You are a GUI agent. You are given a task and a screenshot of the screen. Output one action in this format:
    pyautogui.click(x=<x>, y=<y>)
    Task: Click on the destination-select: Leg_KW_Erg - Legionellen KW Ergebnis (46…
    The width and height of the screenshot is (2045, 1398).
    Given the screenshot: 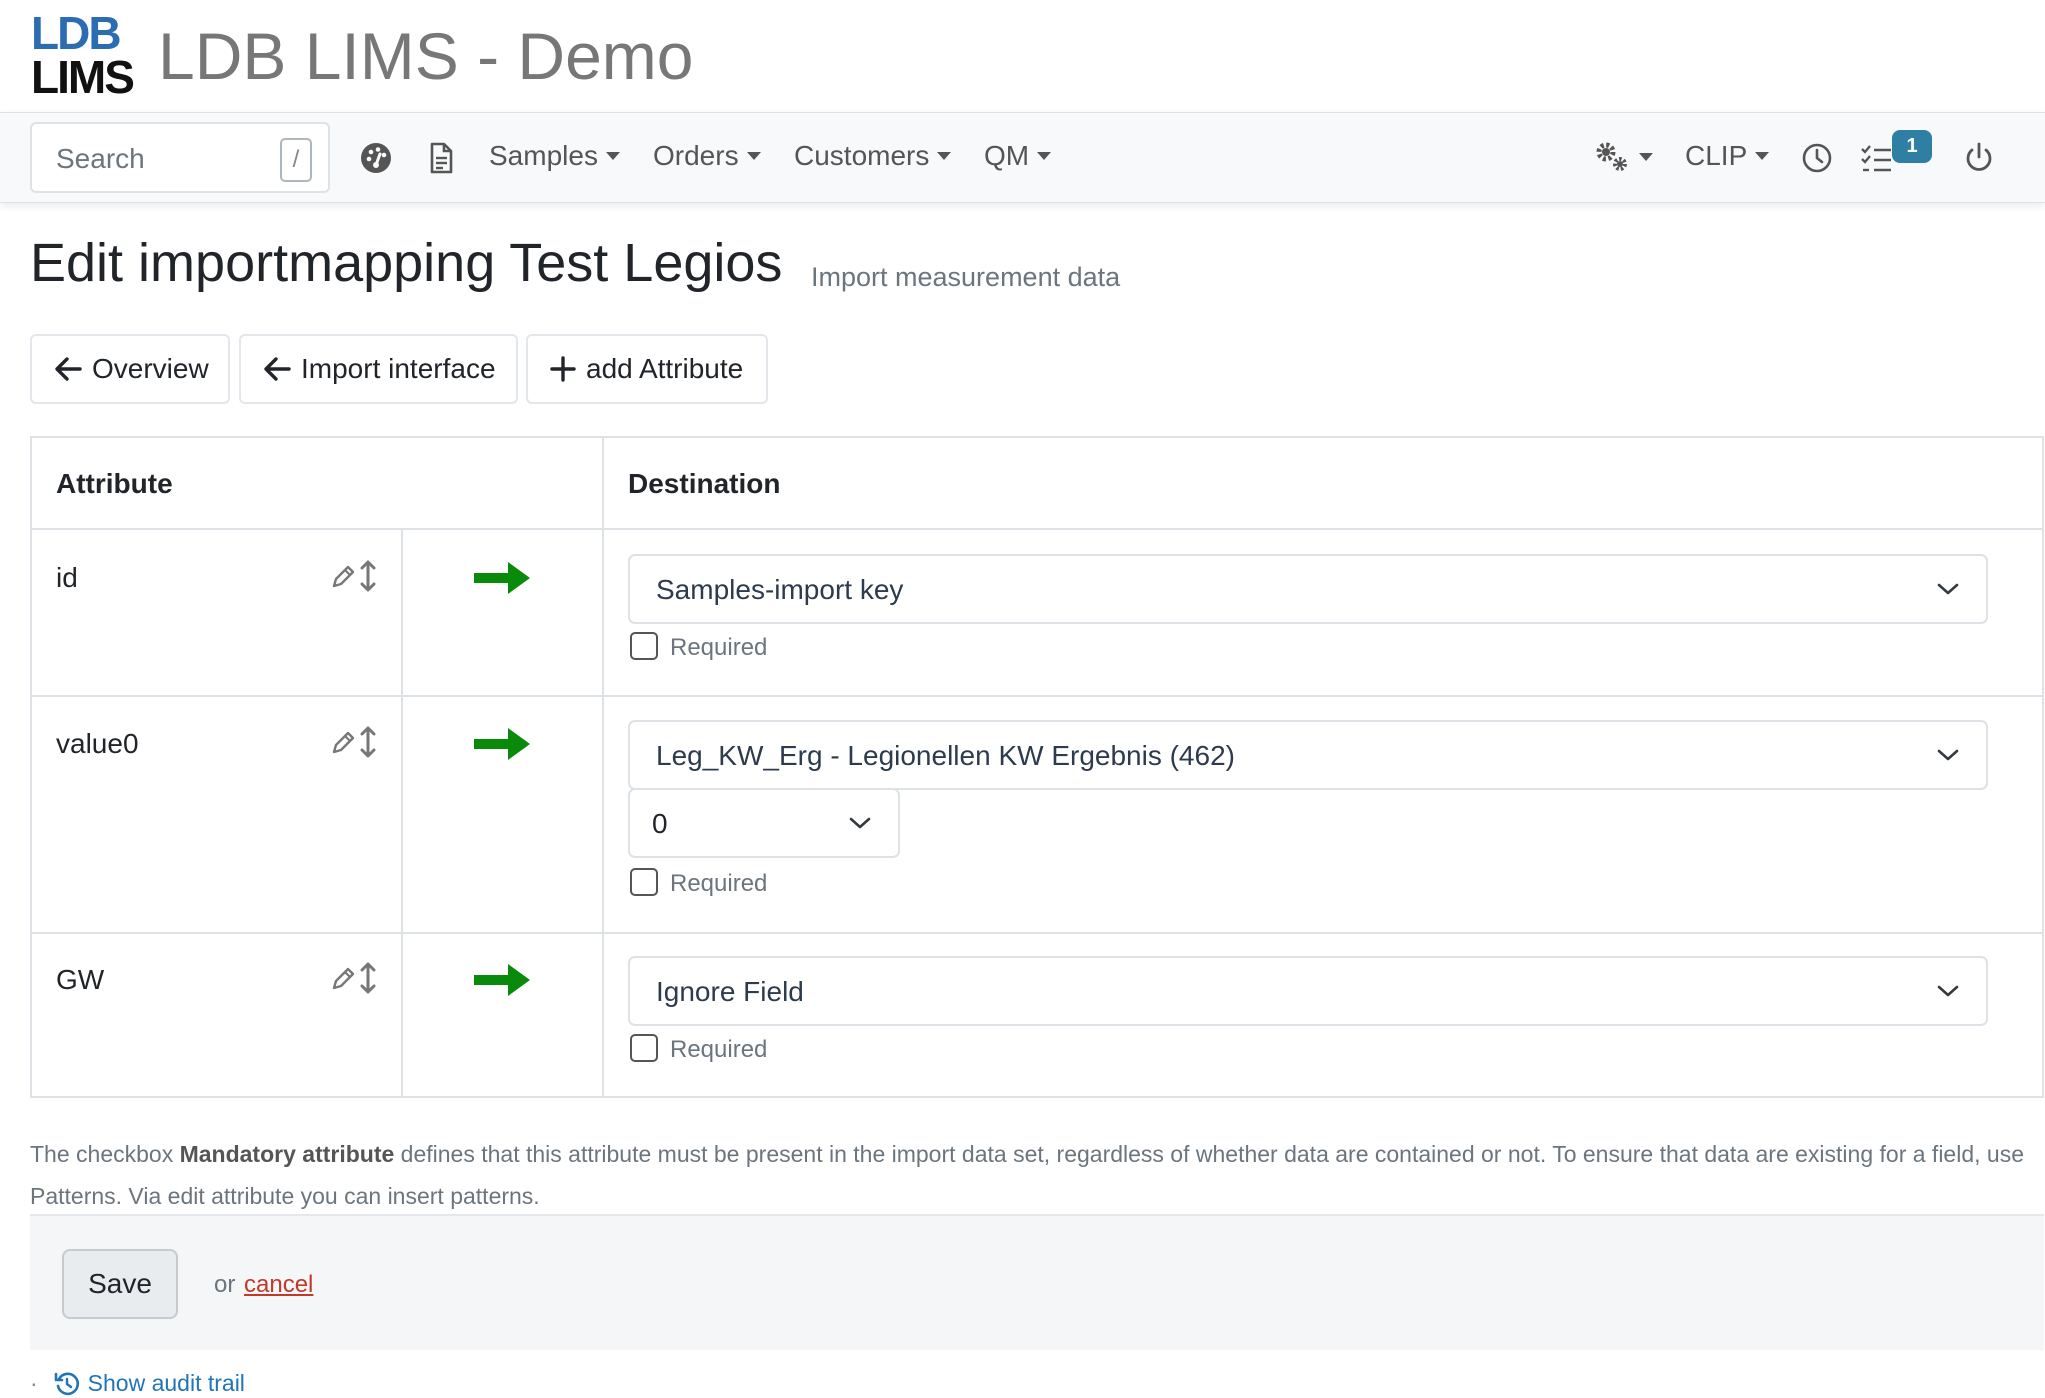 What is the action you would take?
    pyautogui.click(x=1308, y=755)
    